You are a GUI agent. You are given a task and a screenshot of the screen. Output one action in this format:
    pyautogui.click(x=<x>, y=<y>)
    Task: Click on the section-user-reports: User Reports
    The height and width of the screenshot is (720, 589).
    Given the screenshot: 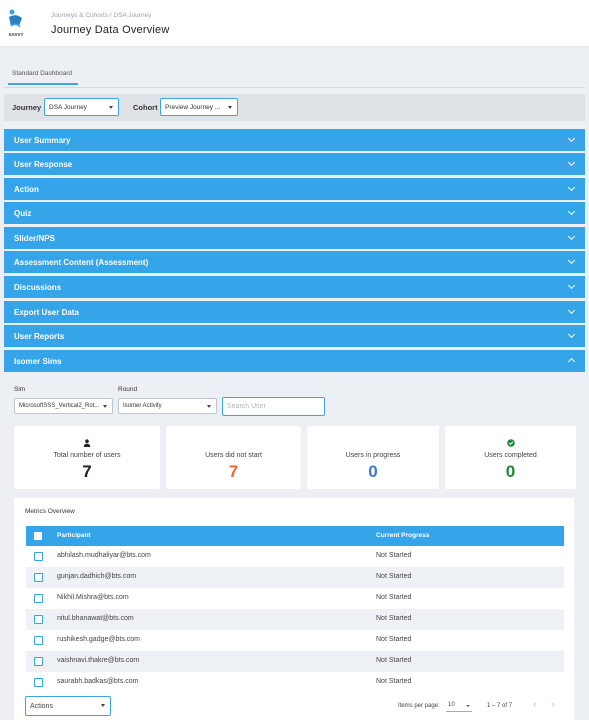 What is the action you would take?
    pyautogui.click(x=294, y=336)
    